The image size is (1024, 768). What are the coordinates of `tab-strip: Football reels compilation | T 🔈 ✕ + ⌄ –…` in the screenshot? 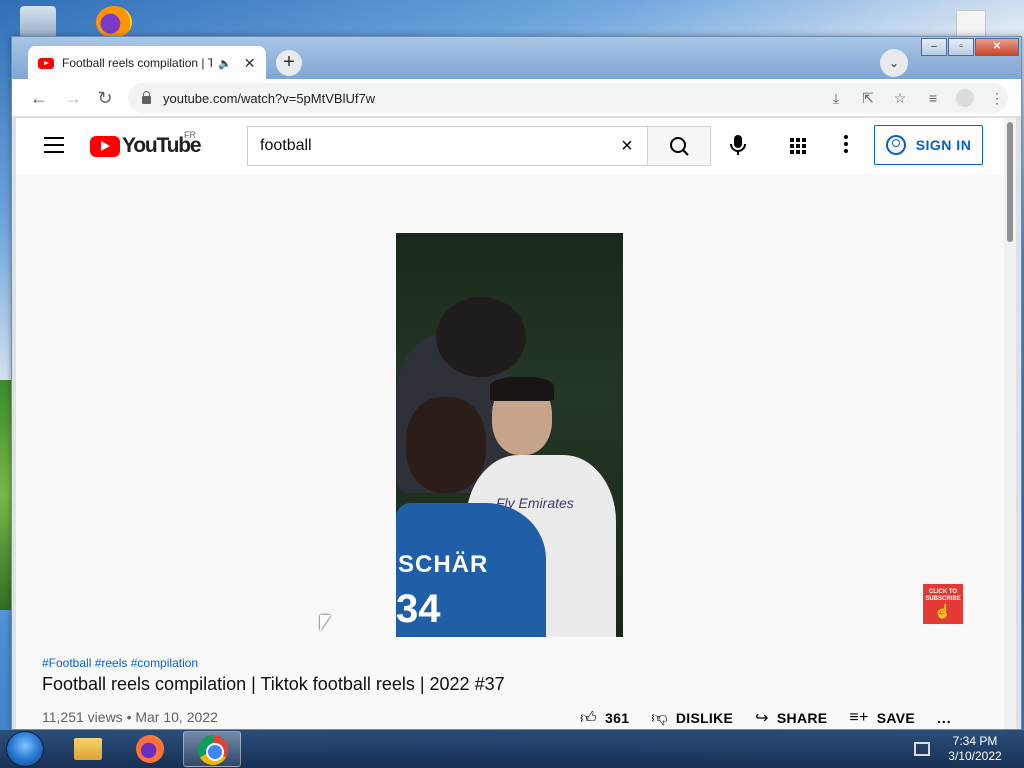 It's located at (516, 58).